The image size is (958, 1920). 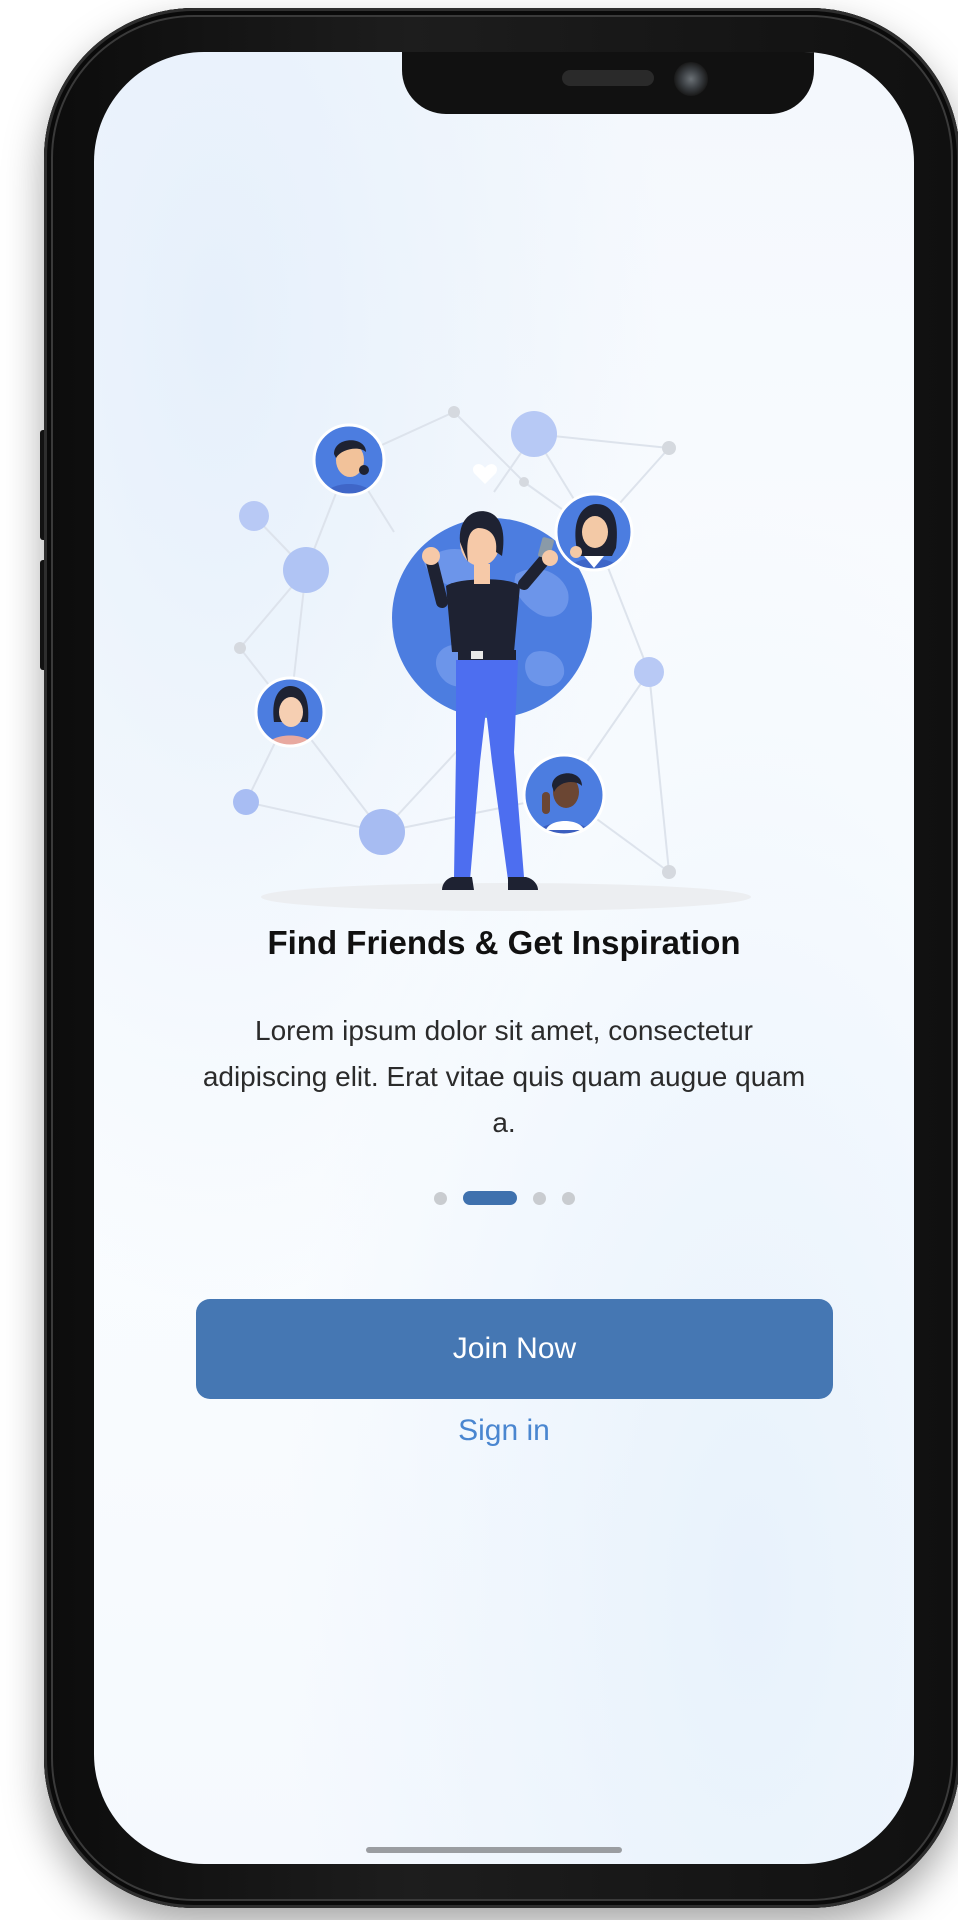 What do you see at coordinates (514, 1349) in the screenshot?
I see `join-now-button: Join Now` at bounding box center [514, 1349].